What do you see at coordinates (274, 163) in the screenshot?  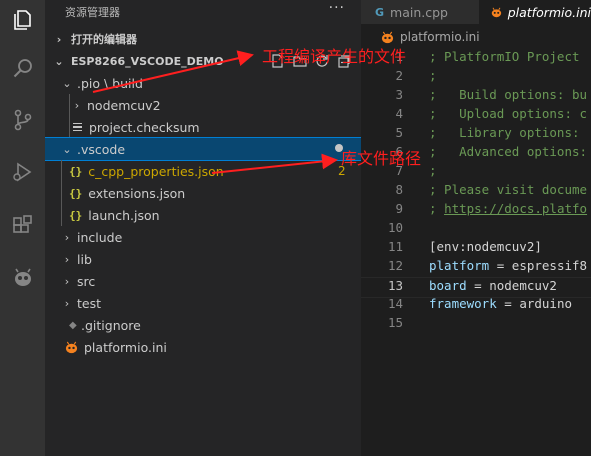 I see `annotation-arrow-library` at bounding box center [274, 163].